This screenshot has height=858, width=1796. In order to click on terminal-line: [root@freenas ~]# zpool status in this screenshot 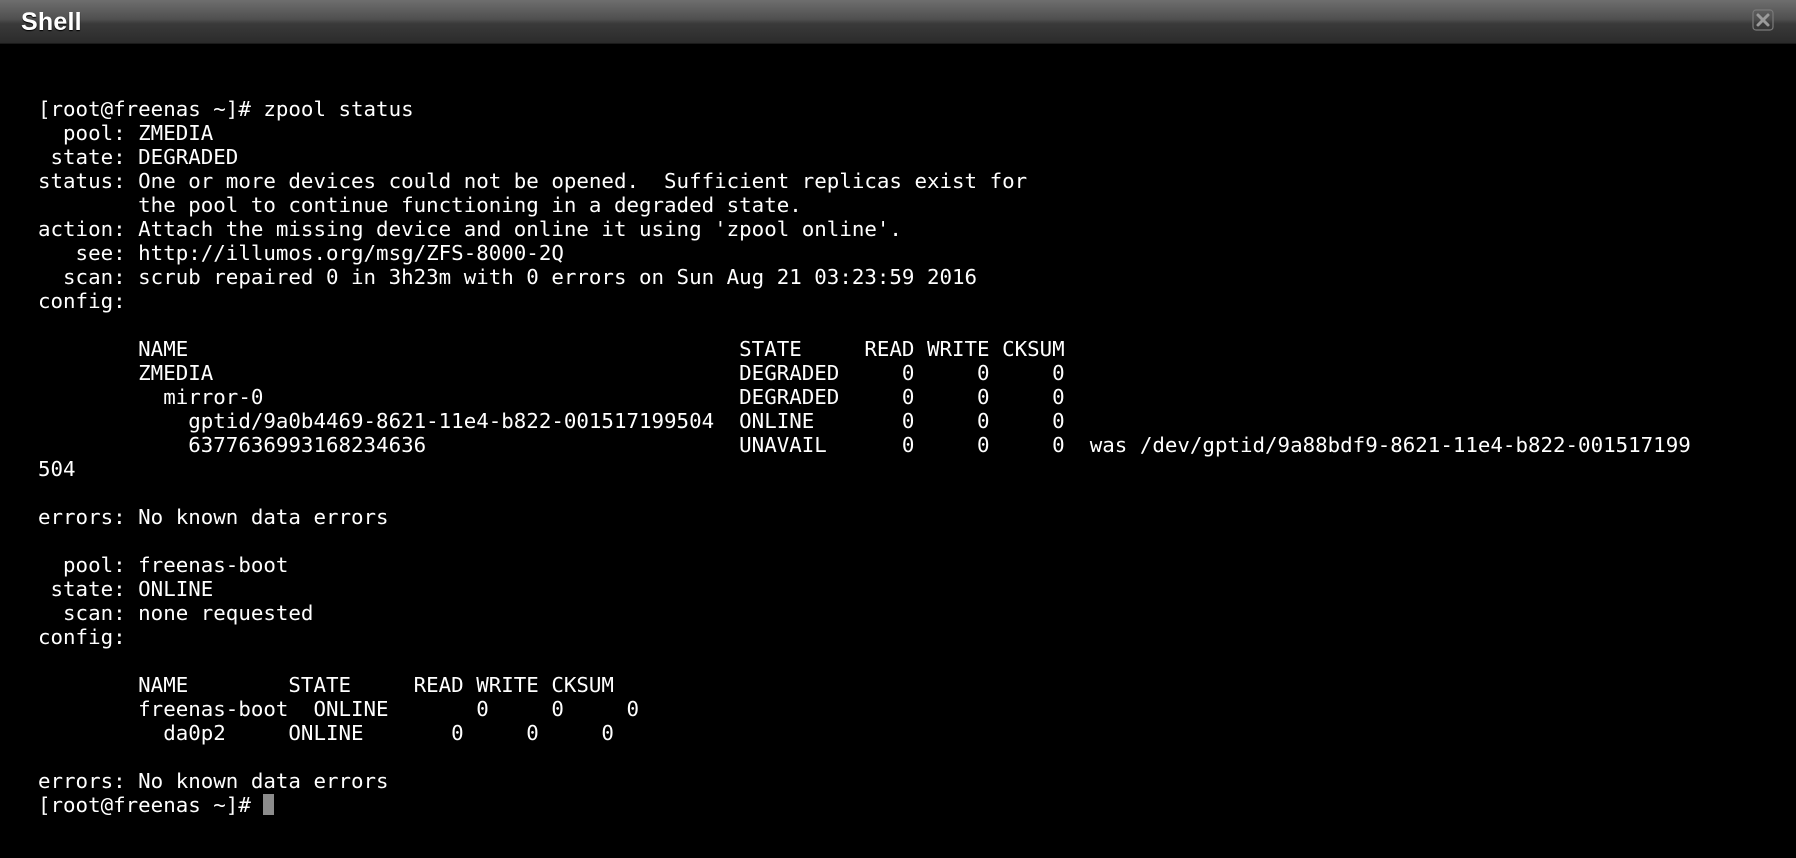, I will do `click(226, 109)`.